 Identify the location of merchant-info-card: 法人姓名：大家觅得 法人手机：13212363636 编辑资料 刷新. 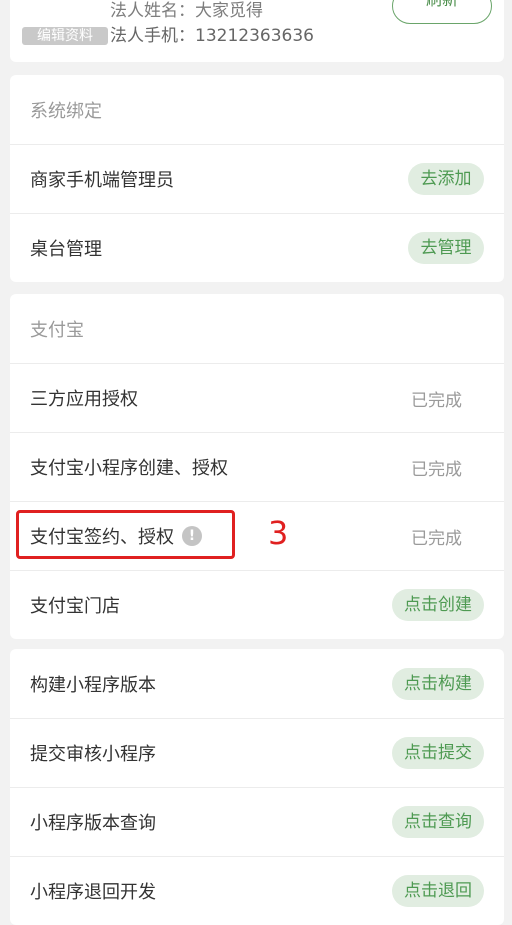
(257, 31).